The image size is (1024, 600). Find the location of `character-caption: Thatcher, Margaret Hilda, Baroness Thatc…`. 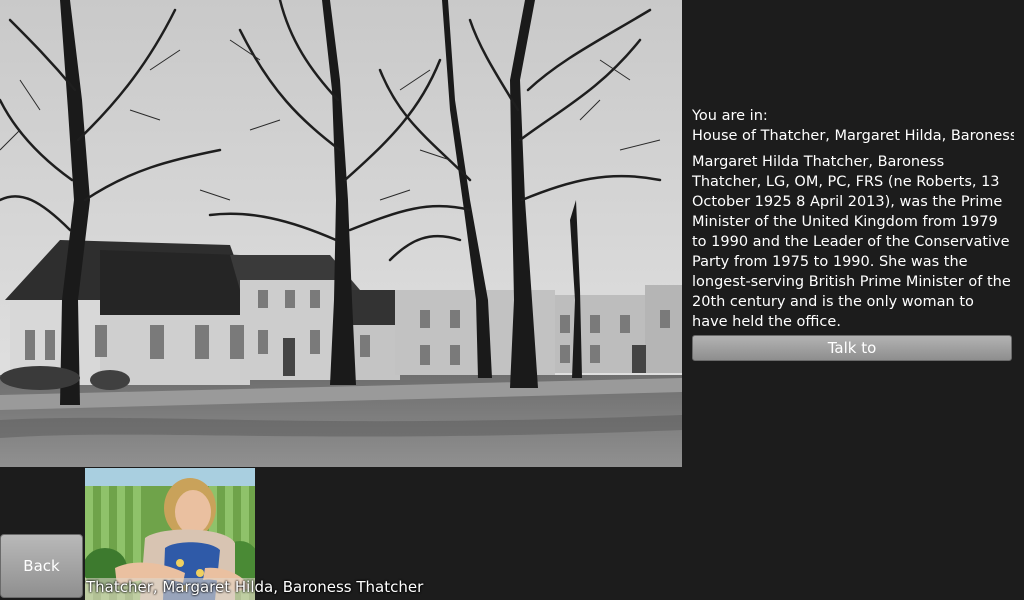

character-caption: Thatcher, Margaret Hilda, Baroness Thatc… is located at coordinates (255, 587).